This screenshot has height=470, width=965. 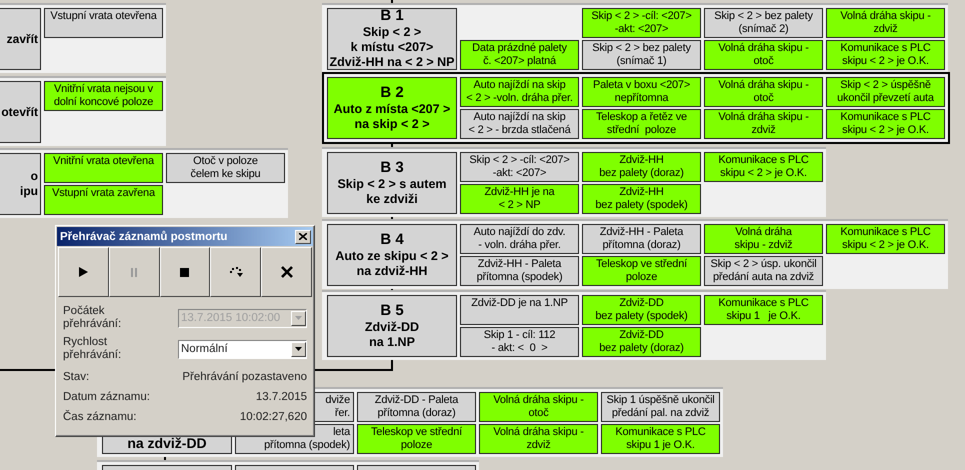 What do you see at coordinates (392, 263) in the screenshot?
I see `block-label: Auto ze skipu < 2 > na zdviž-HH` at bounding box center [392, 263].